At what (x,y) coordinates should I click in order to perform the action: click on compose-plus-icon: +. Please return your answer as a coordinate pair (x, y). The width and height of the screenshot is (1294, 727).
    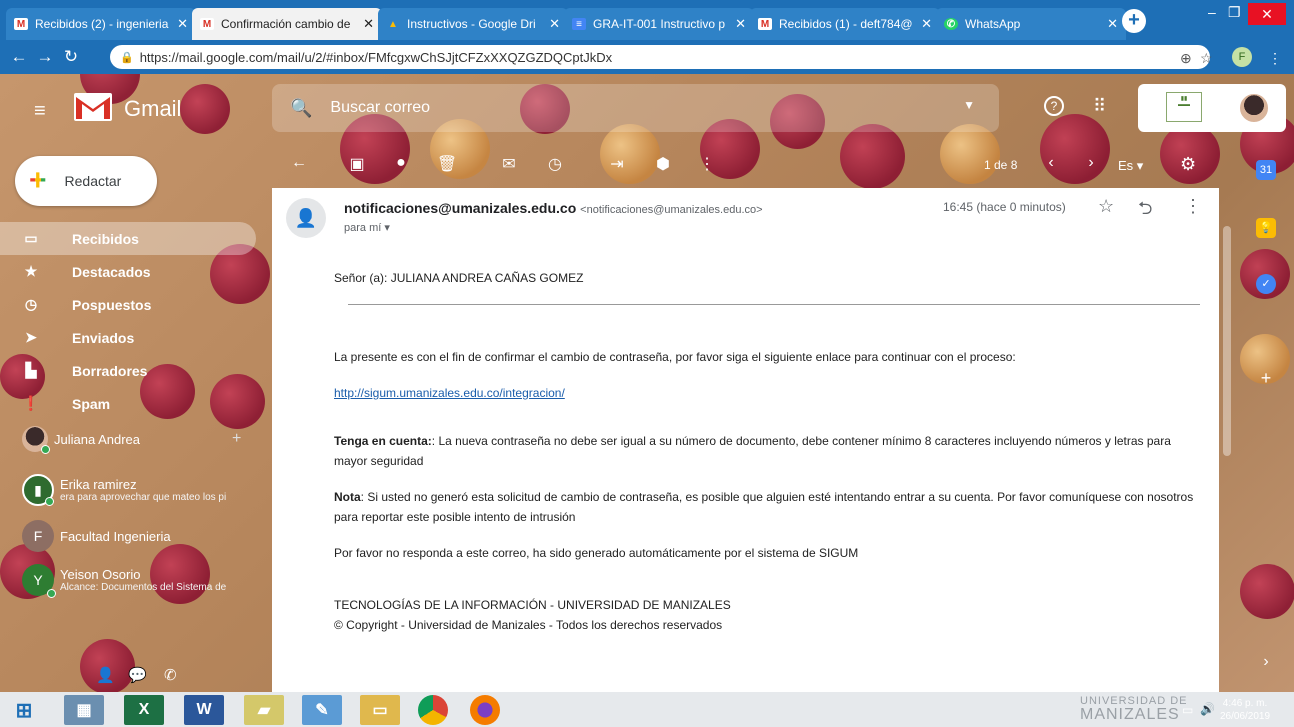
    Looking at the image, I should click on (38, 180).